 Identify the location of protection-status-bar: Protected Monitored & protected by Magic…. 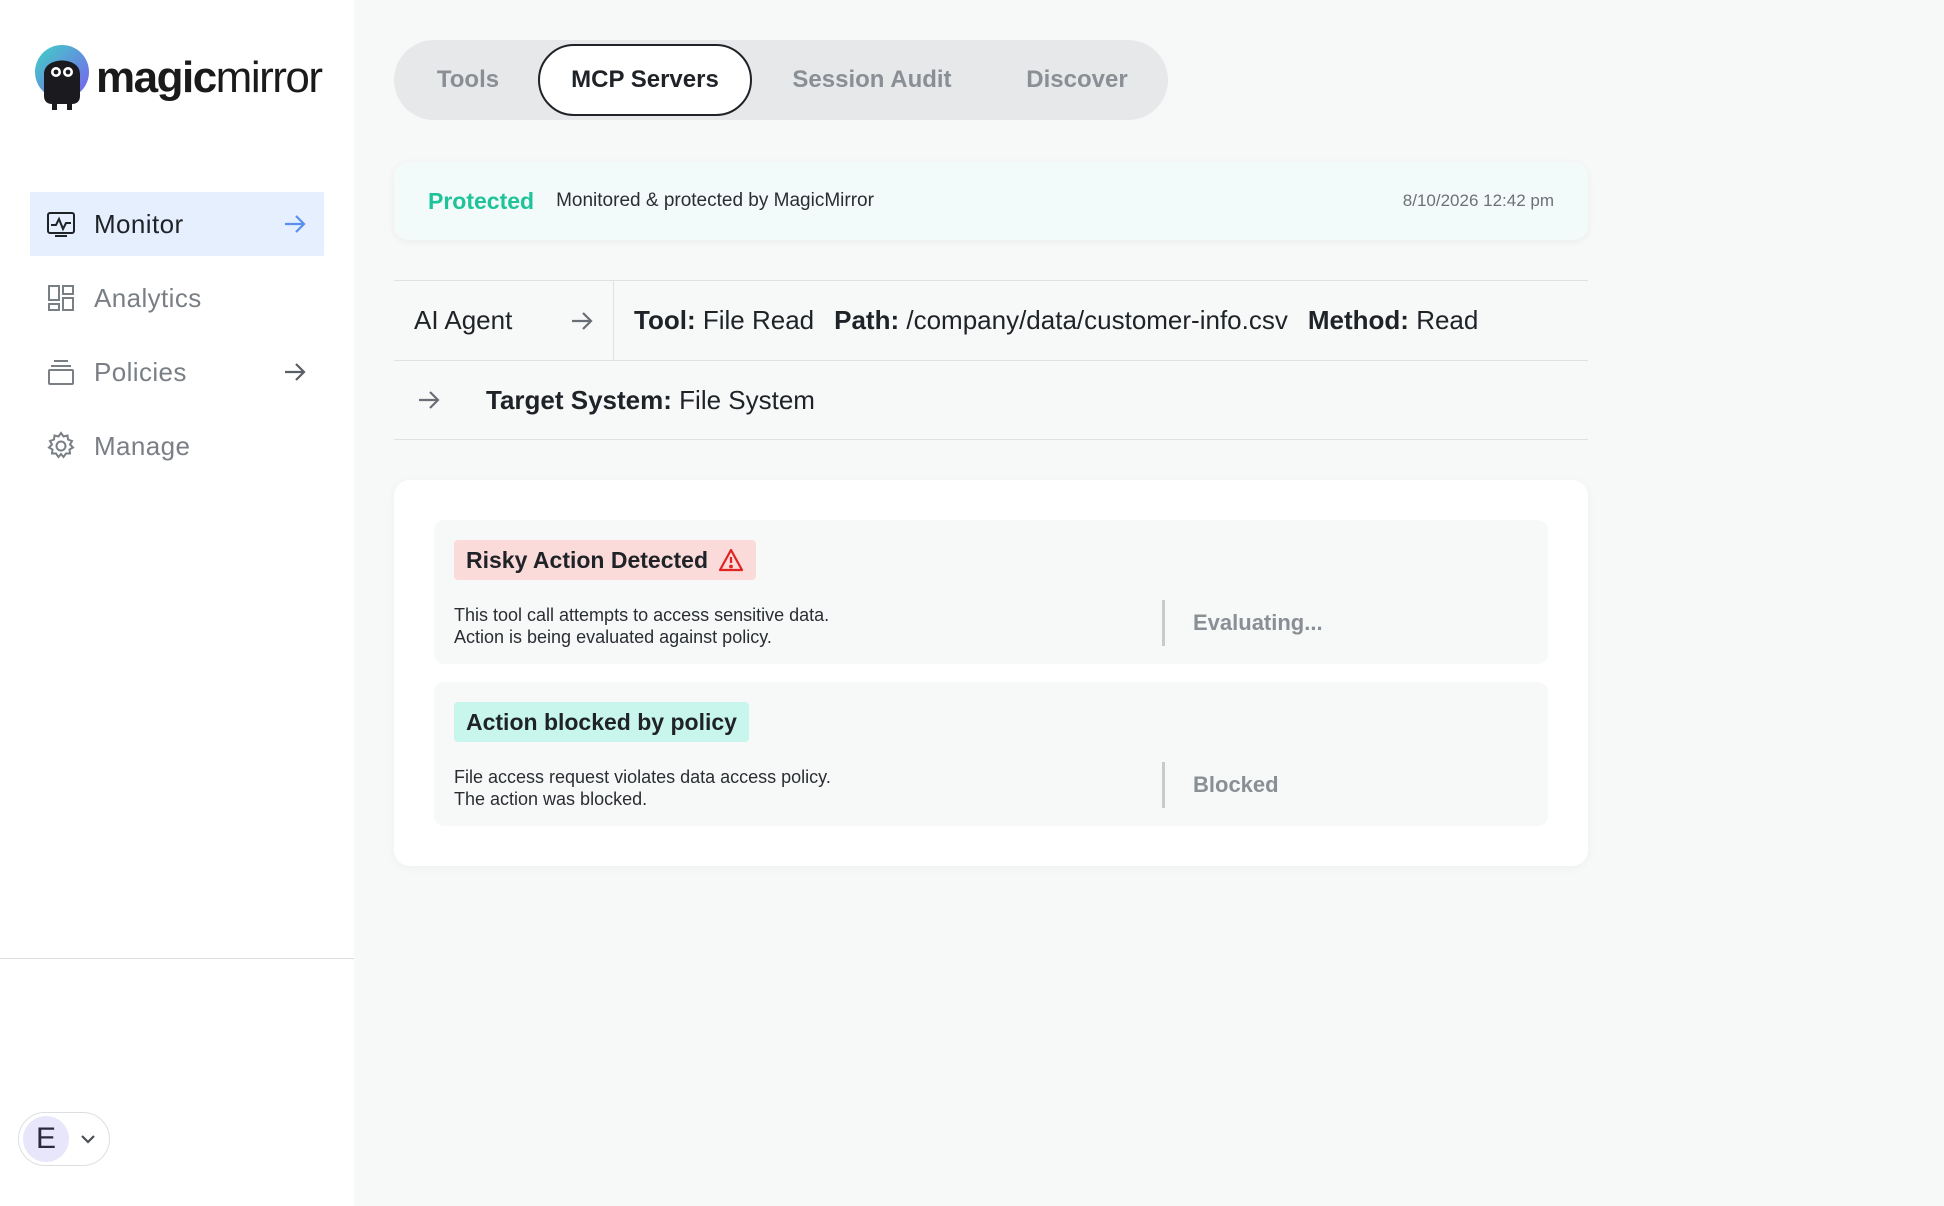
(991, 201).